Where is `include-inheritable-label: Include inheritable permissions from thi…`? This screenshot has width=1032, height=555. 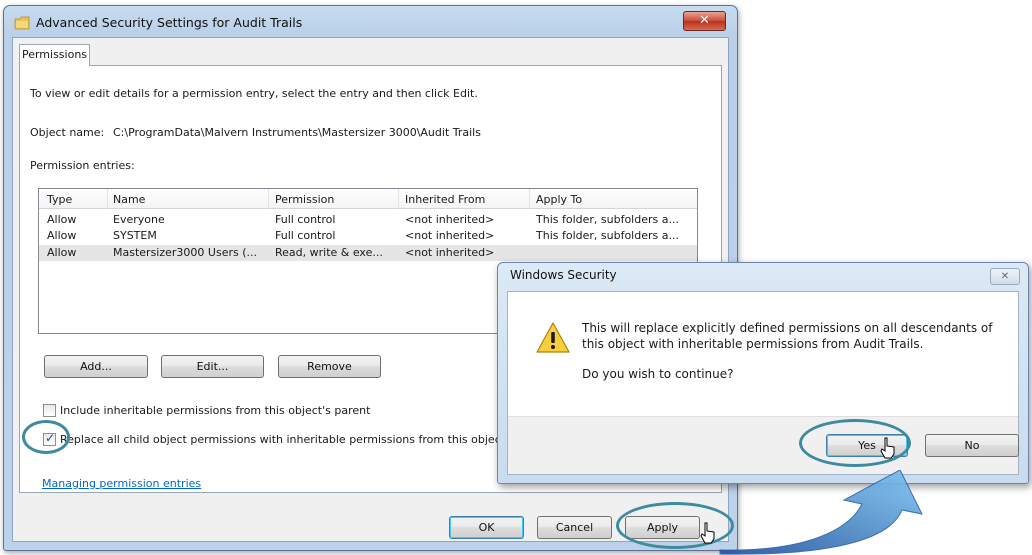
include-inheritable-label: Include inheritable permissions from thi… is located at coordinates (215, 410).